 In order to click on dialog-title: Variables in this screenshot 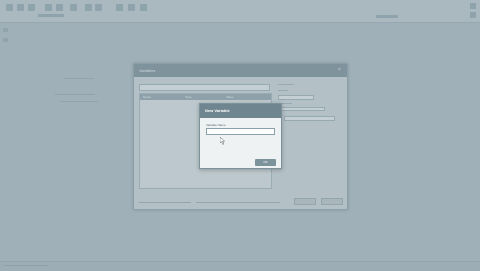, I will do `click(240, 70)`.